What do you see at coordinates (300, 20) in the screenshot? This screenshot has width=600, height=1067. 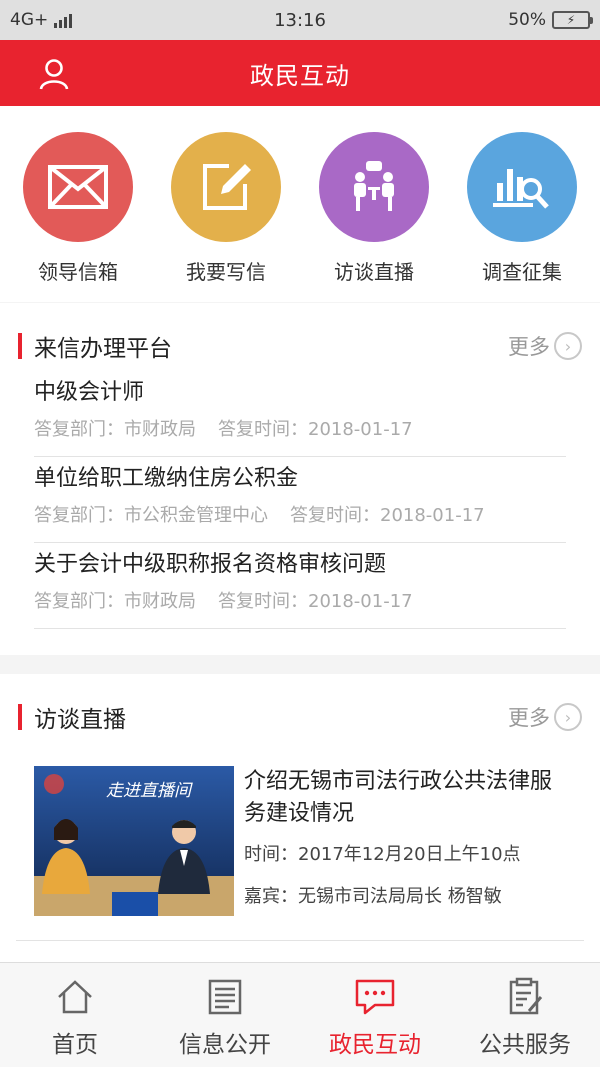 I see `status-bar: 4G+ 13:16 50% ⚡` at bounding box center [300, 20].